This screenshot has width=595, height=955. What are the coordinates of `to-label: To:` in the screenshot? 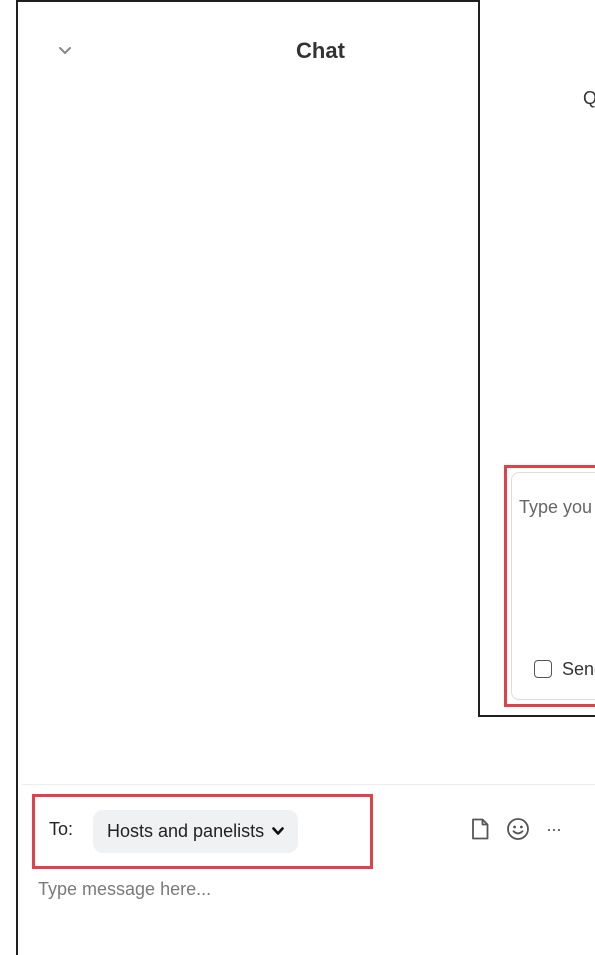 It's located at (61, 829).